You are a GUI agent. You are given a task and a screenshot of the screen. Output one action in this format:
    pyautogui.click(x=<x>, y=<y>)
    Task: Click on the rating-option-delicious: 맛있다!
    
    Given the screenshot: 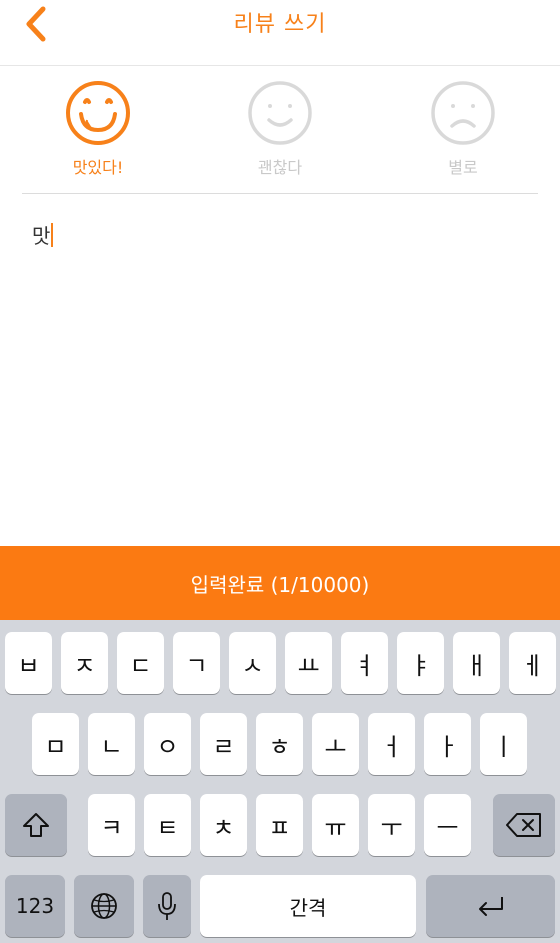 What is the action you would take?
    pyautogui.click(x=98, y=129)
    